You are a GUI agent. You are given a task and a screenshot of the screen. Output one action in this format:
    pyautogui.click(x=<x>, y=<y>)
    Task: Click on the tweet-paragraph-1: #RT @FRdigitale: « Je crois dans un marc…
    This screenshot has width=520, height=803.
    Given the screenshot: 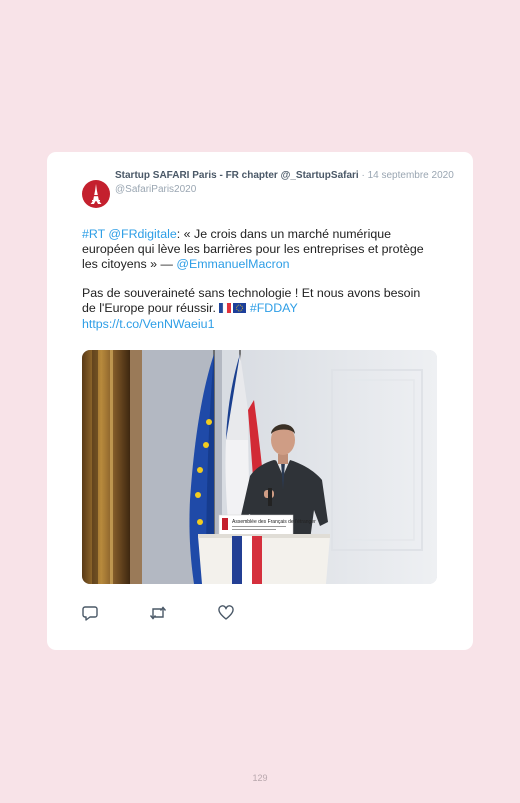 What is the action you would take?
    pyautogui.click(x=257, y=249)
    